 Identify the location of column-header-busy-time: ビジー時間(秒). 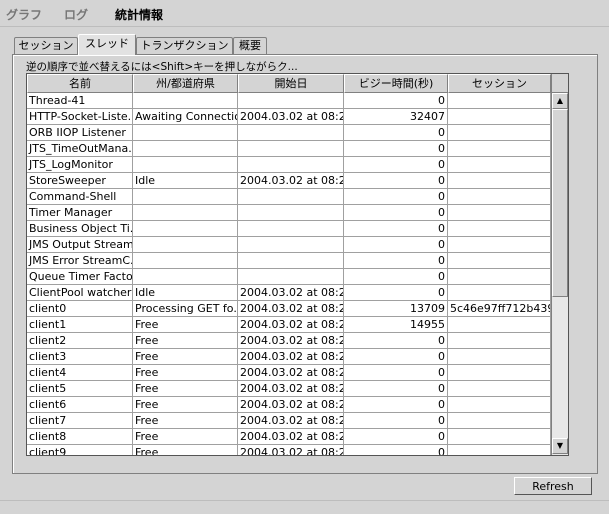
(396, 83).